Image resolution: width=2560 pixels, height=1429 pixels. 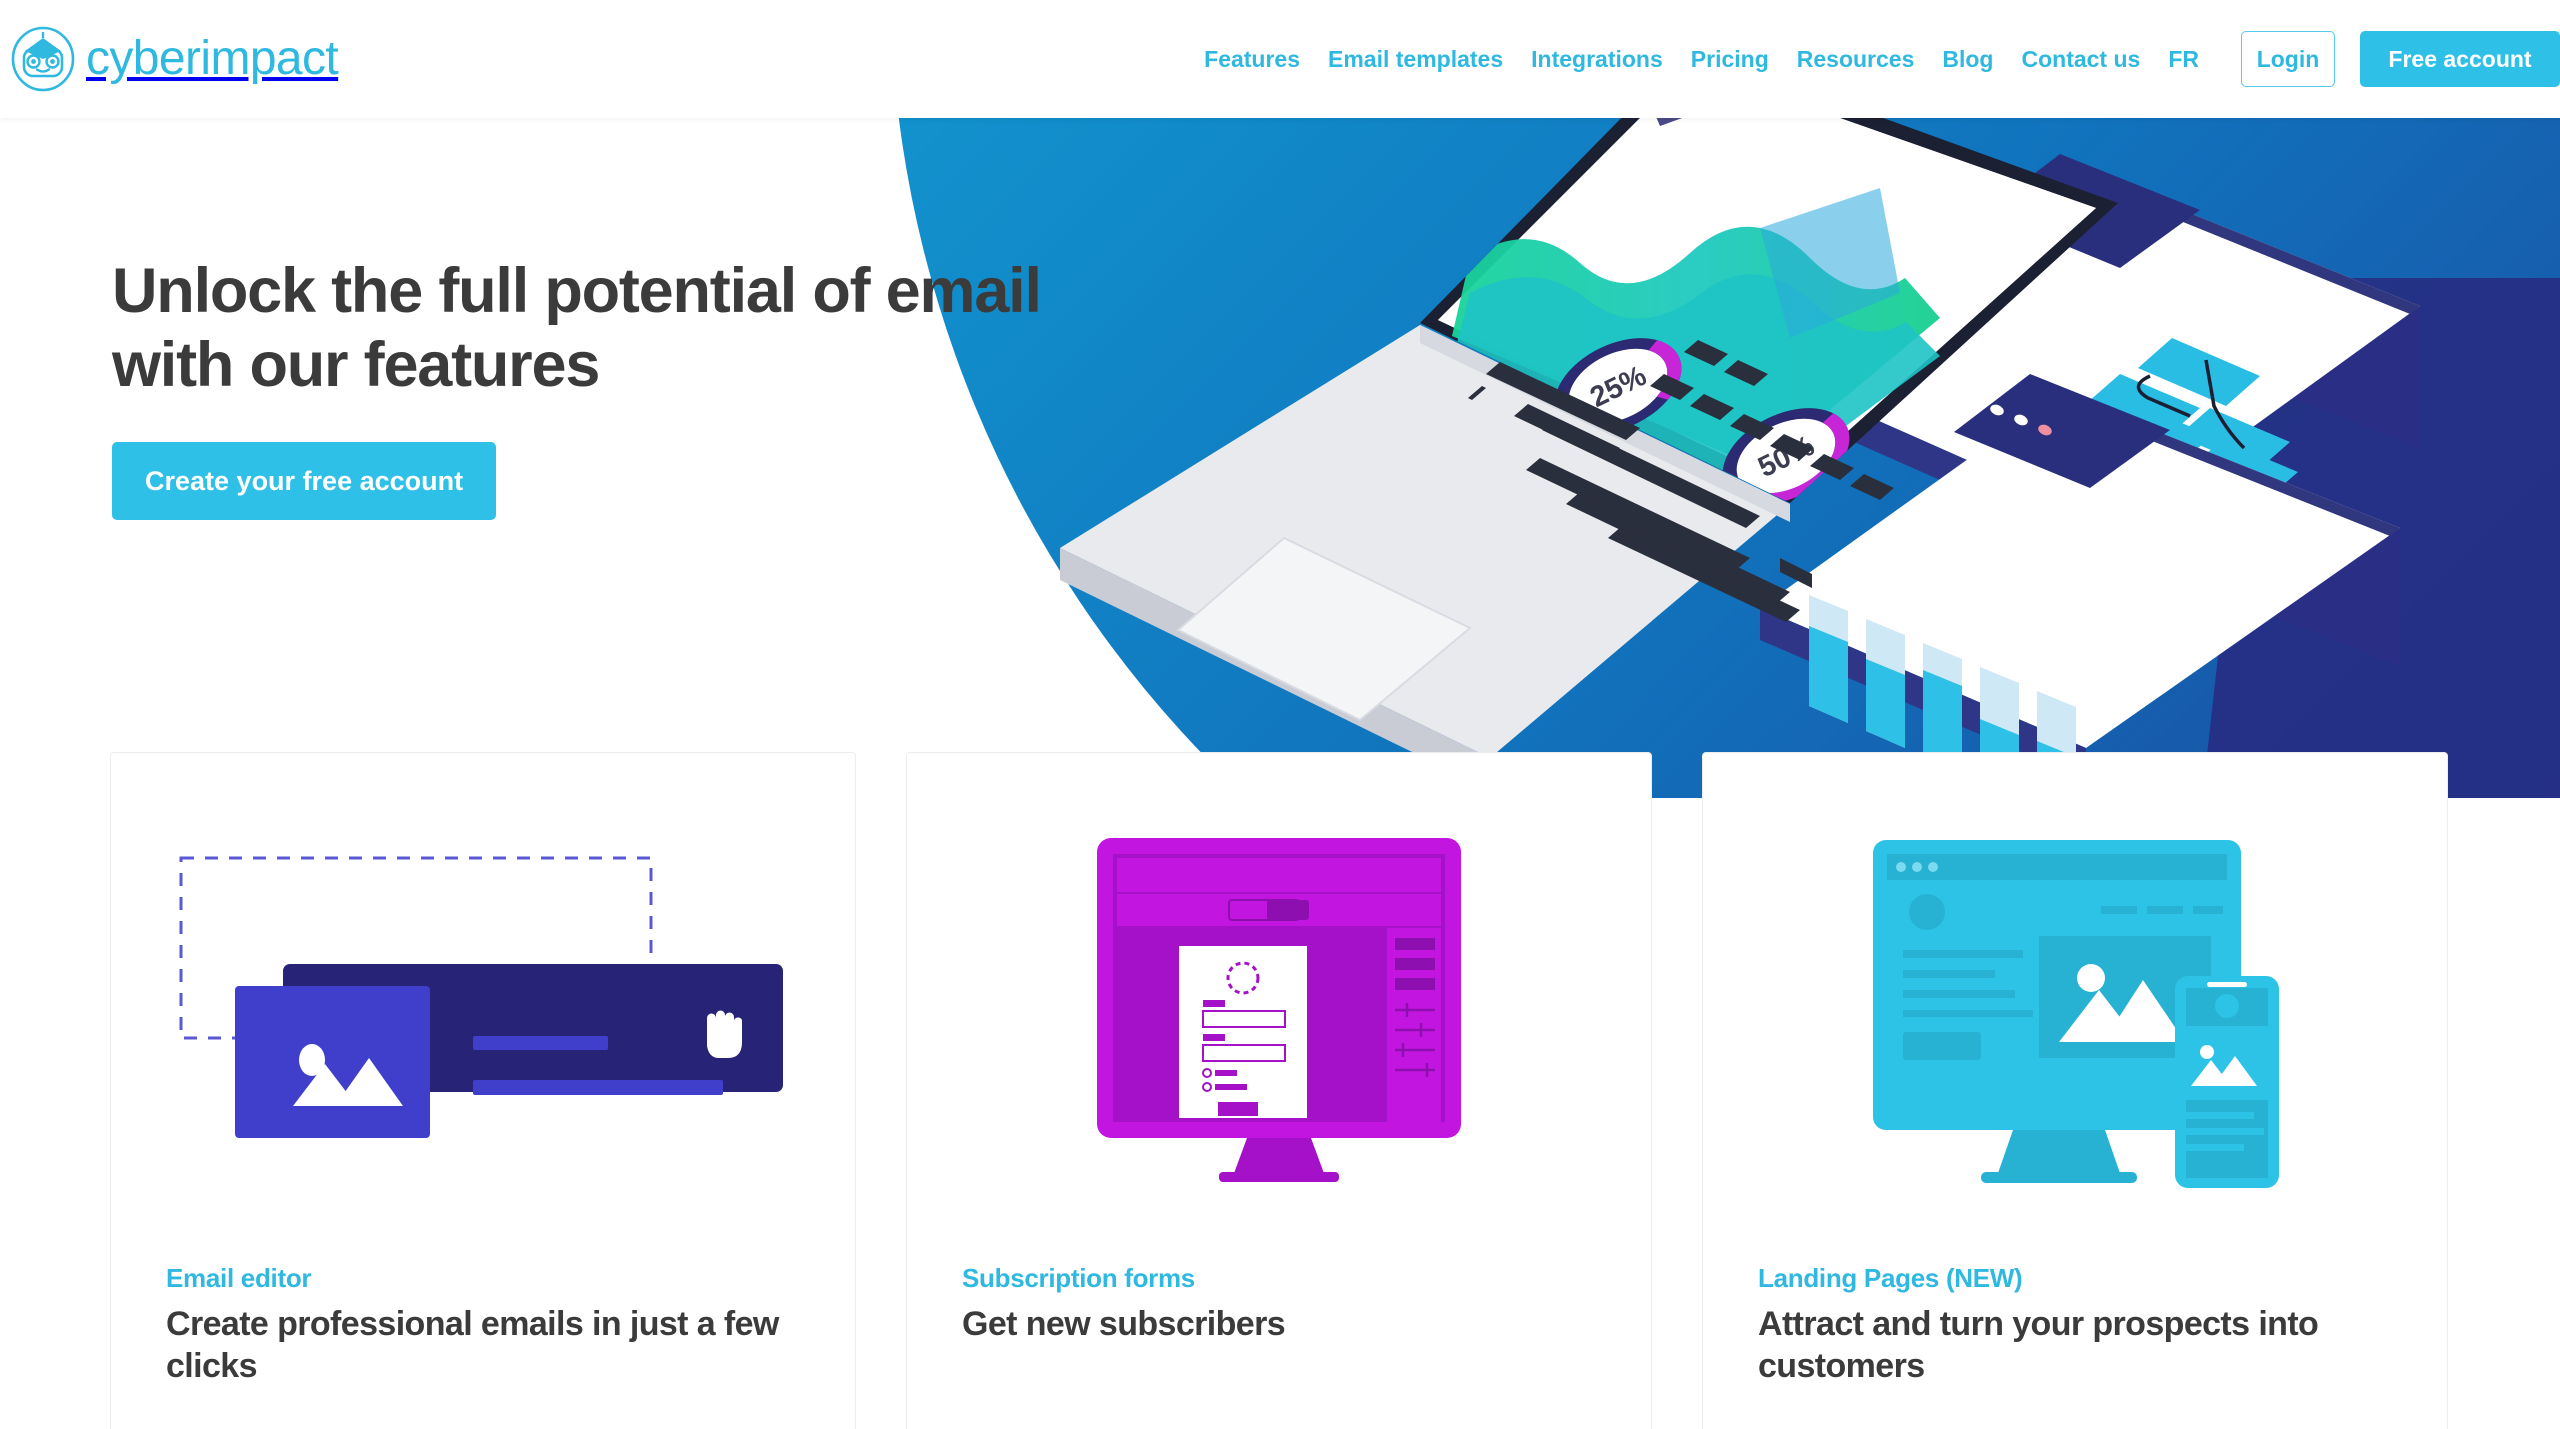 I want to click on hero-title-line-1: Unlock the full potential of email, so click(x=577, y=291).